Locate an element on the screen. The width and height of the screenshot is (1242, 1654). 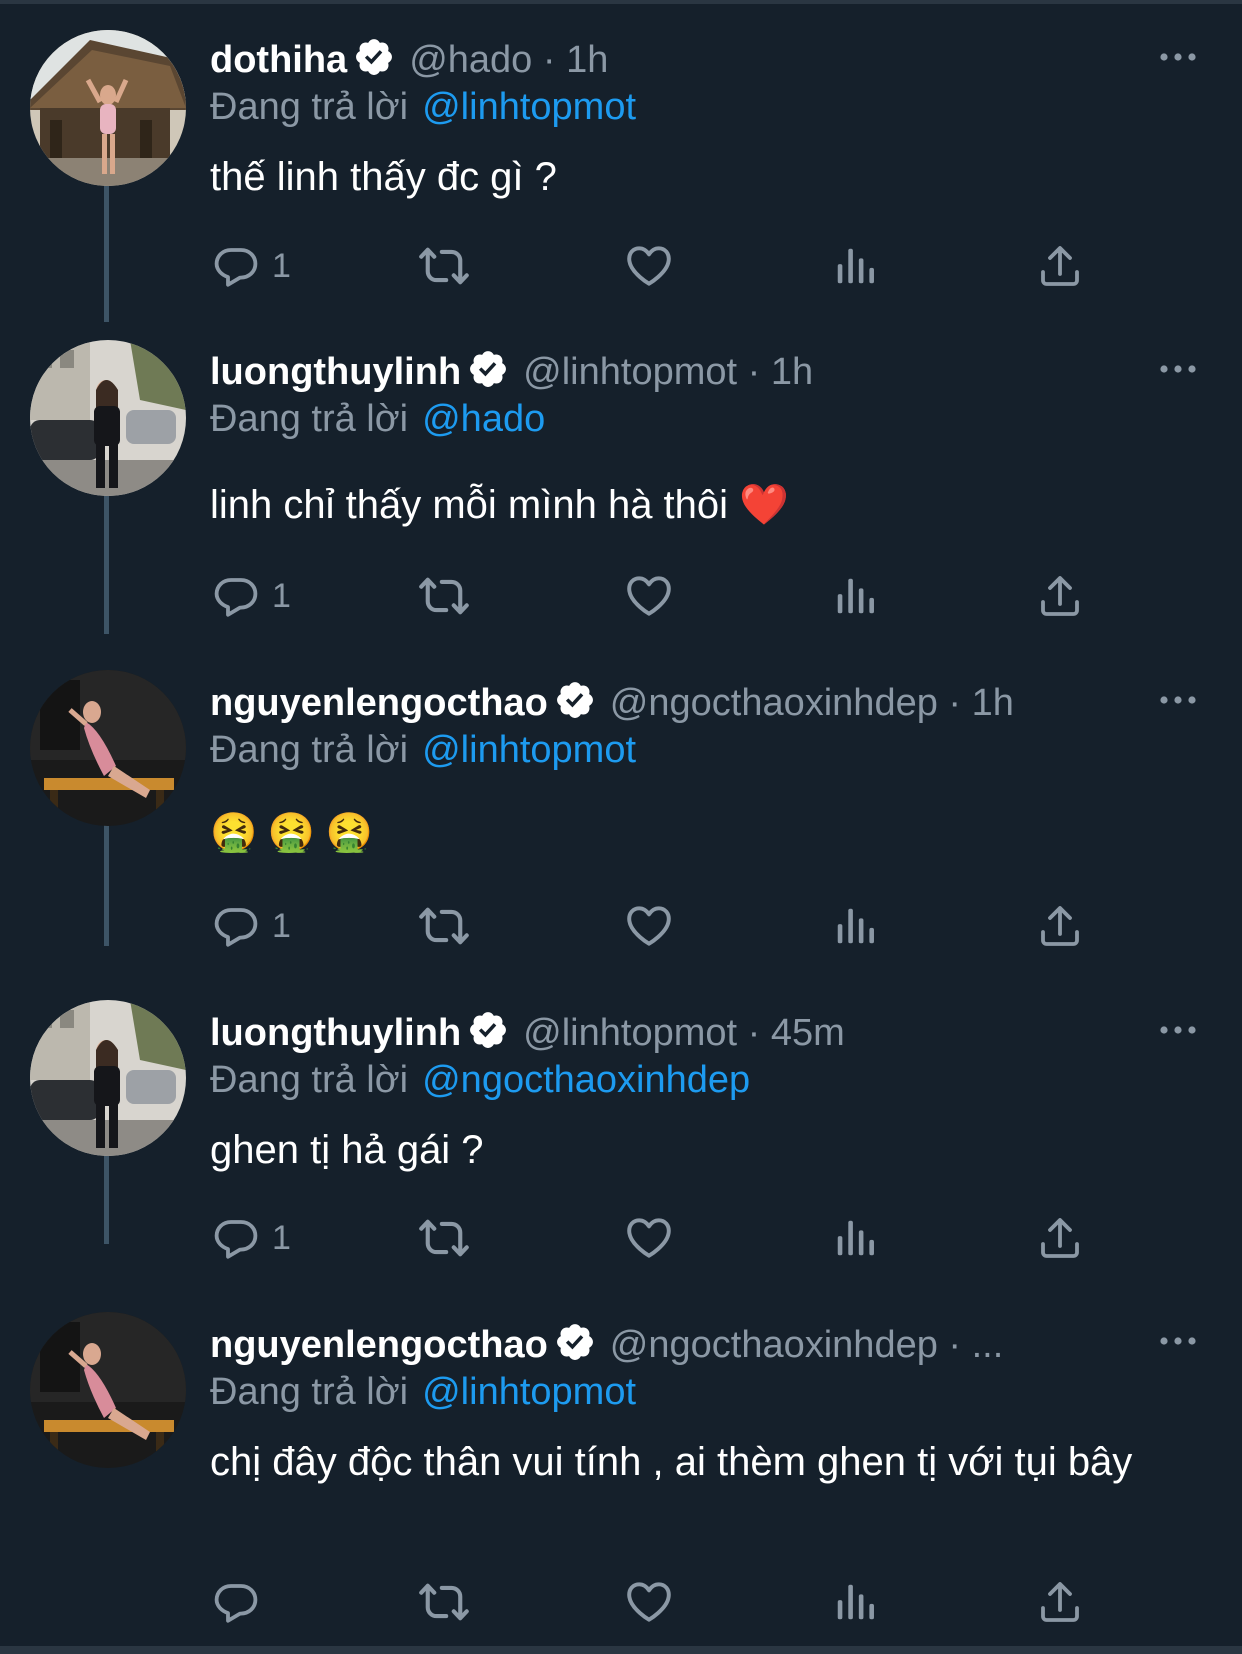
mention-link: @hado is located at coordinates (483, 419).